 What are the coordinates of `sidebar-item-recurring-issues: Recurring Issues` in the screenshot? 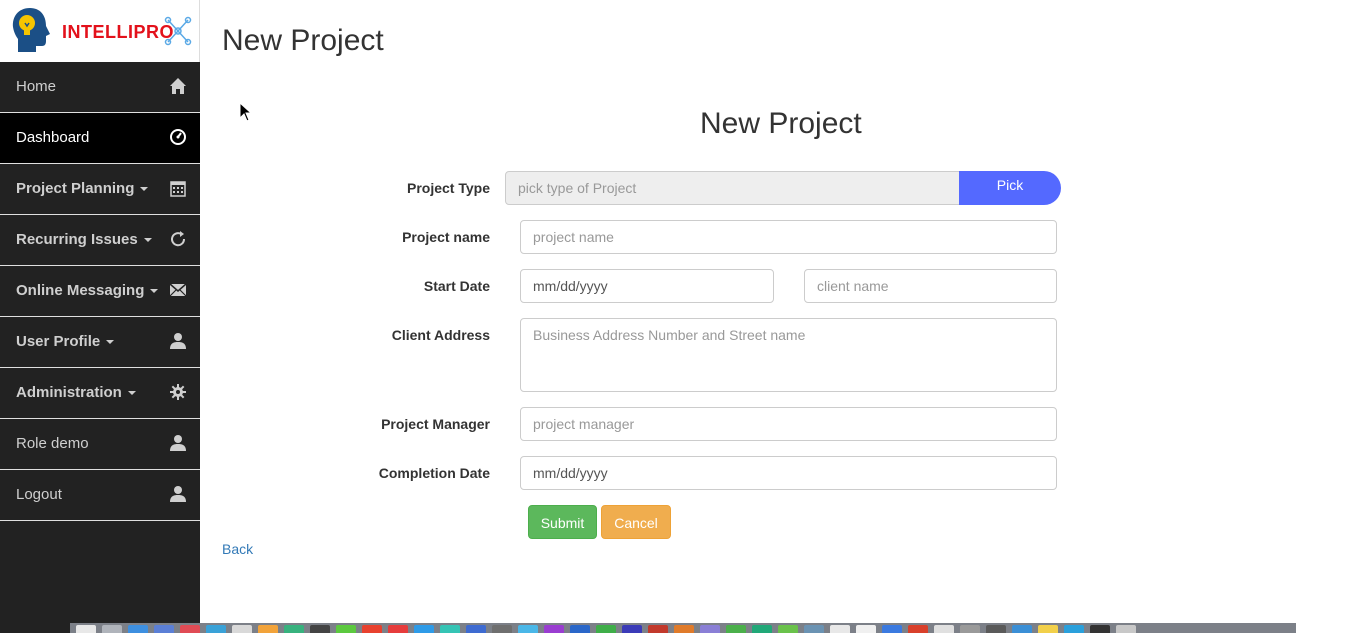 It's located at (100, 240).